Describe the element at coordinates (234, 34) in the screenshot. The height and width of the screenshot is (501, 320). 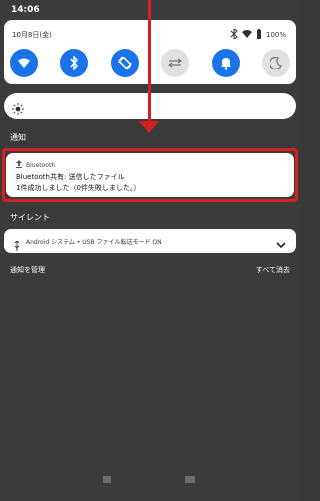
I see `bluetooth-status-icon` at that location.